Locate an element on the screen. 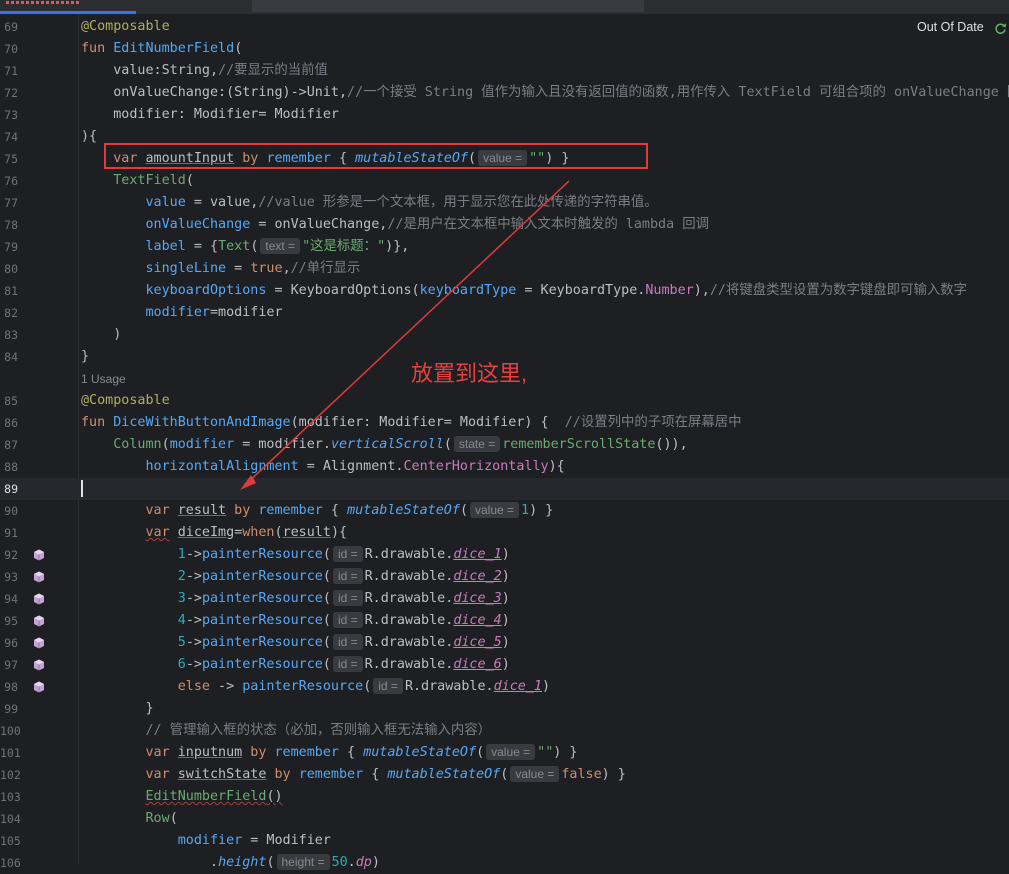 The width and height of the screenshot is (1009, 874). annotation-label: 放置到这里, is located at coordinates (469, 373).